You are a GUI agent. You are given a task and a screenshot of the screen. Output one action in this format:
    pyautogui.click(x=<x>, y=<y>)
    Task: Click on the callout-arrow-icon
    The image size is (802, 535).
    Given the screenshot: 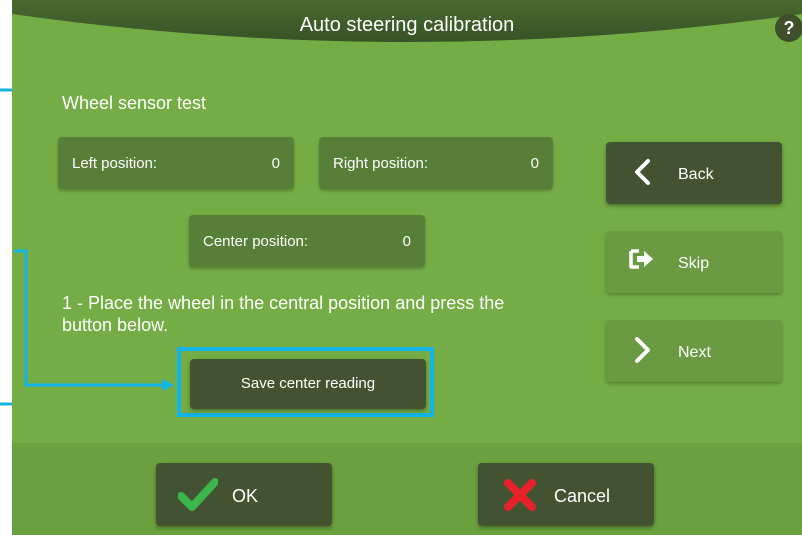 What is the action you would take?
    pyautogui.click(x=94, y=320)
    